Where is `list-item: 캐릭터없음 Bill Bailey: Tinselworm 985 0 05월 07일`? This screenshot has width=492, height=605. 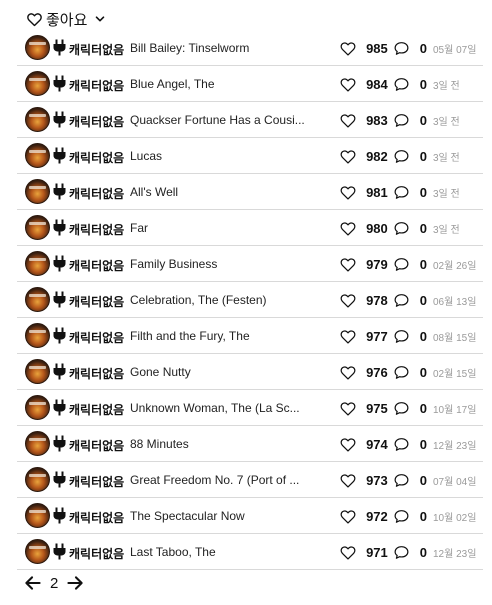
list-item: 캐릭터없음 Bill Bailey: Tinselworm 985 0 05월 07일 is located at coordinates (250, 48).